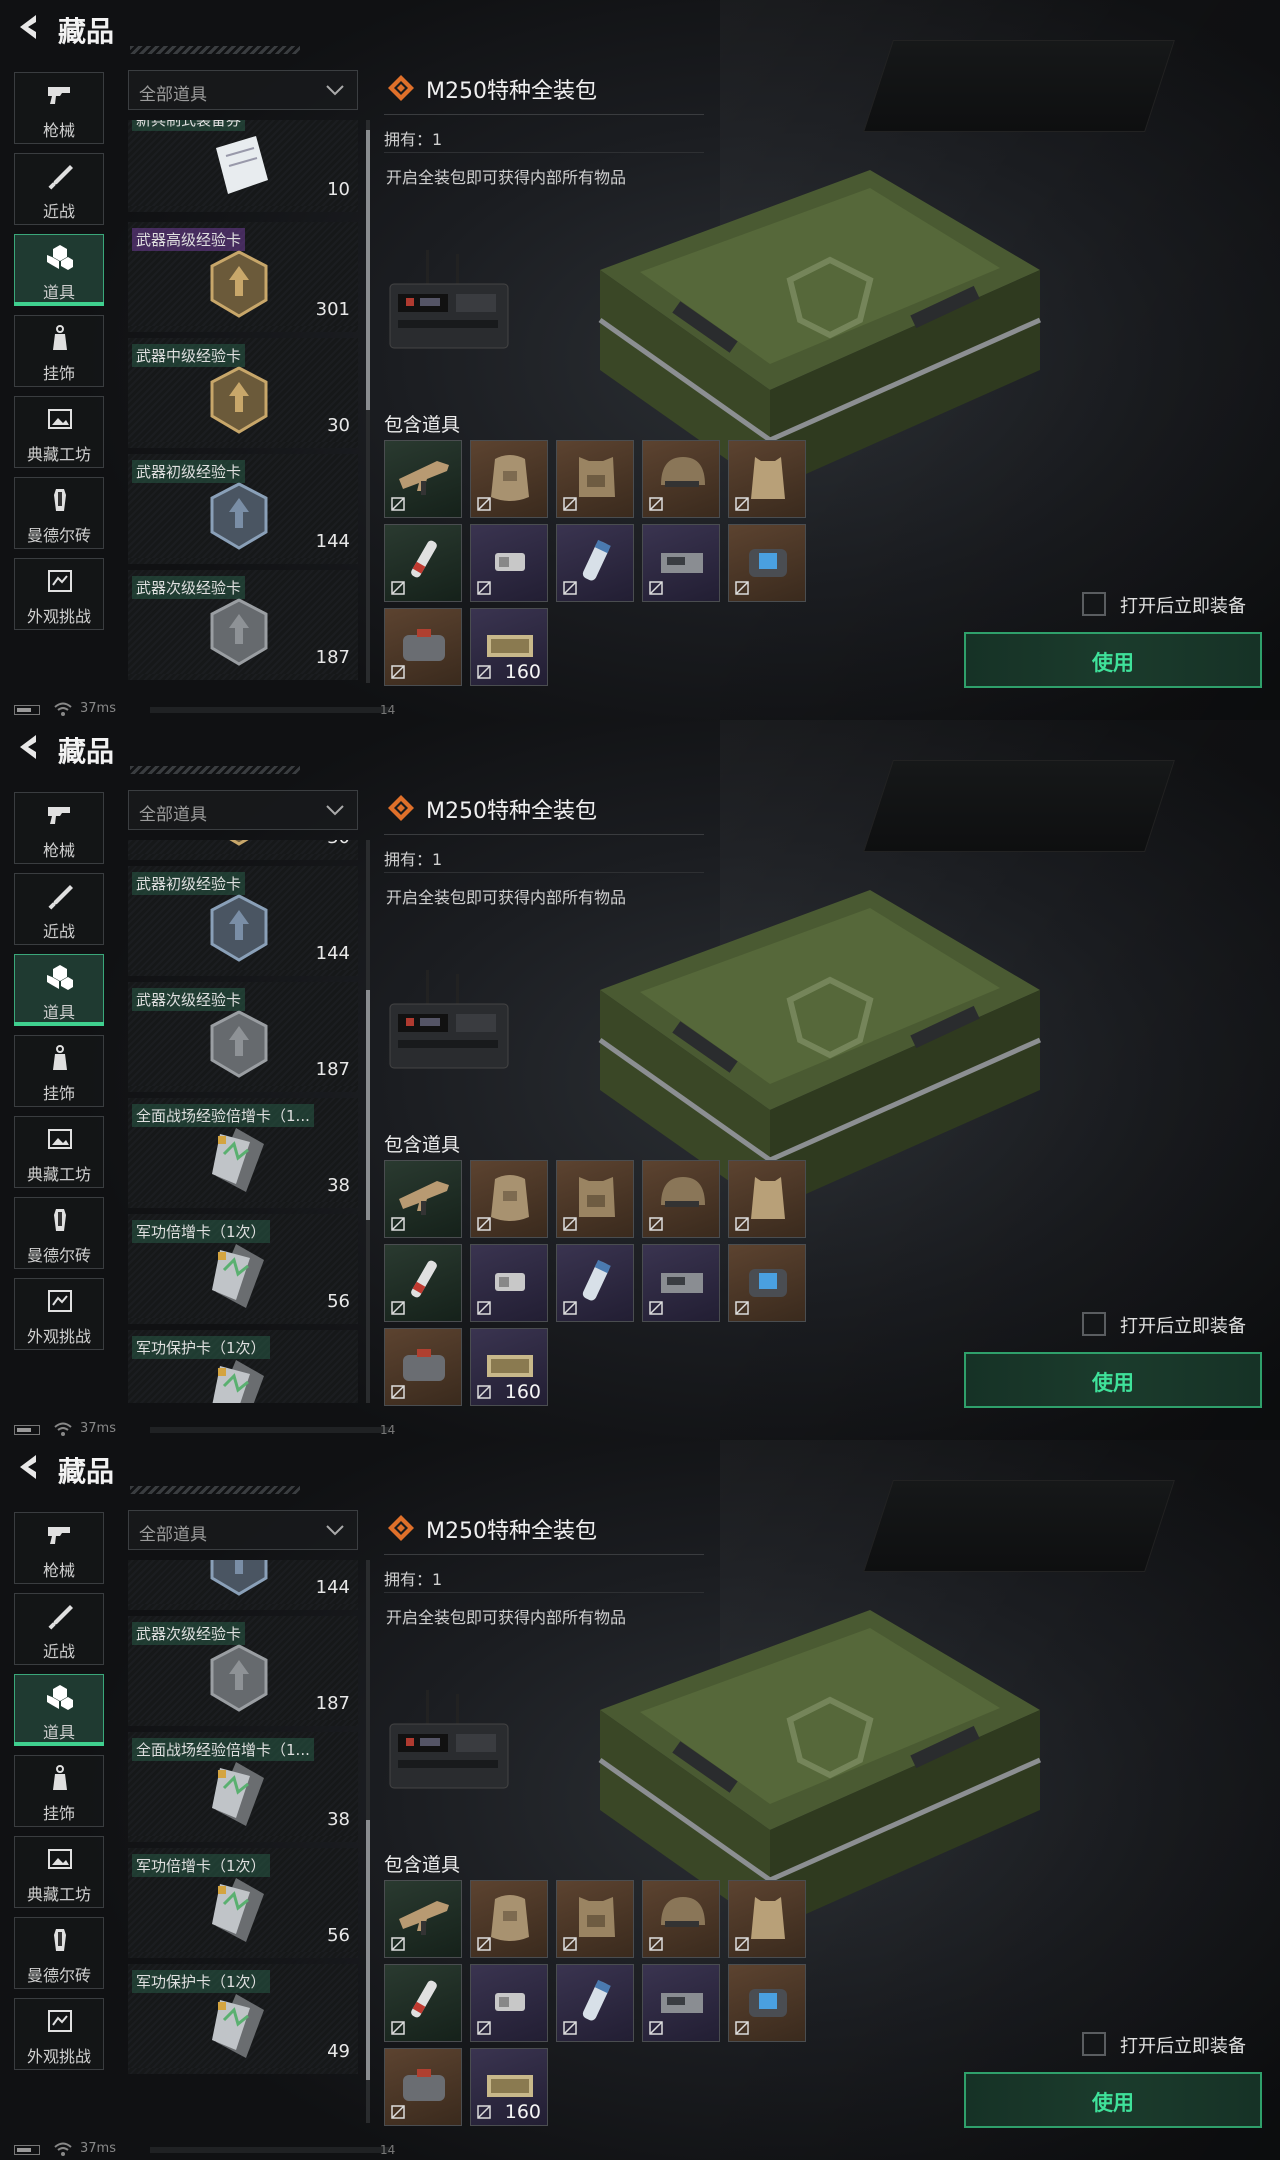  Describe the element at coordinates (160, 30) in the screenshot. I see `header: 藏品` at that location.